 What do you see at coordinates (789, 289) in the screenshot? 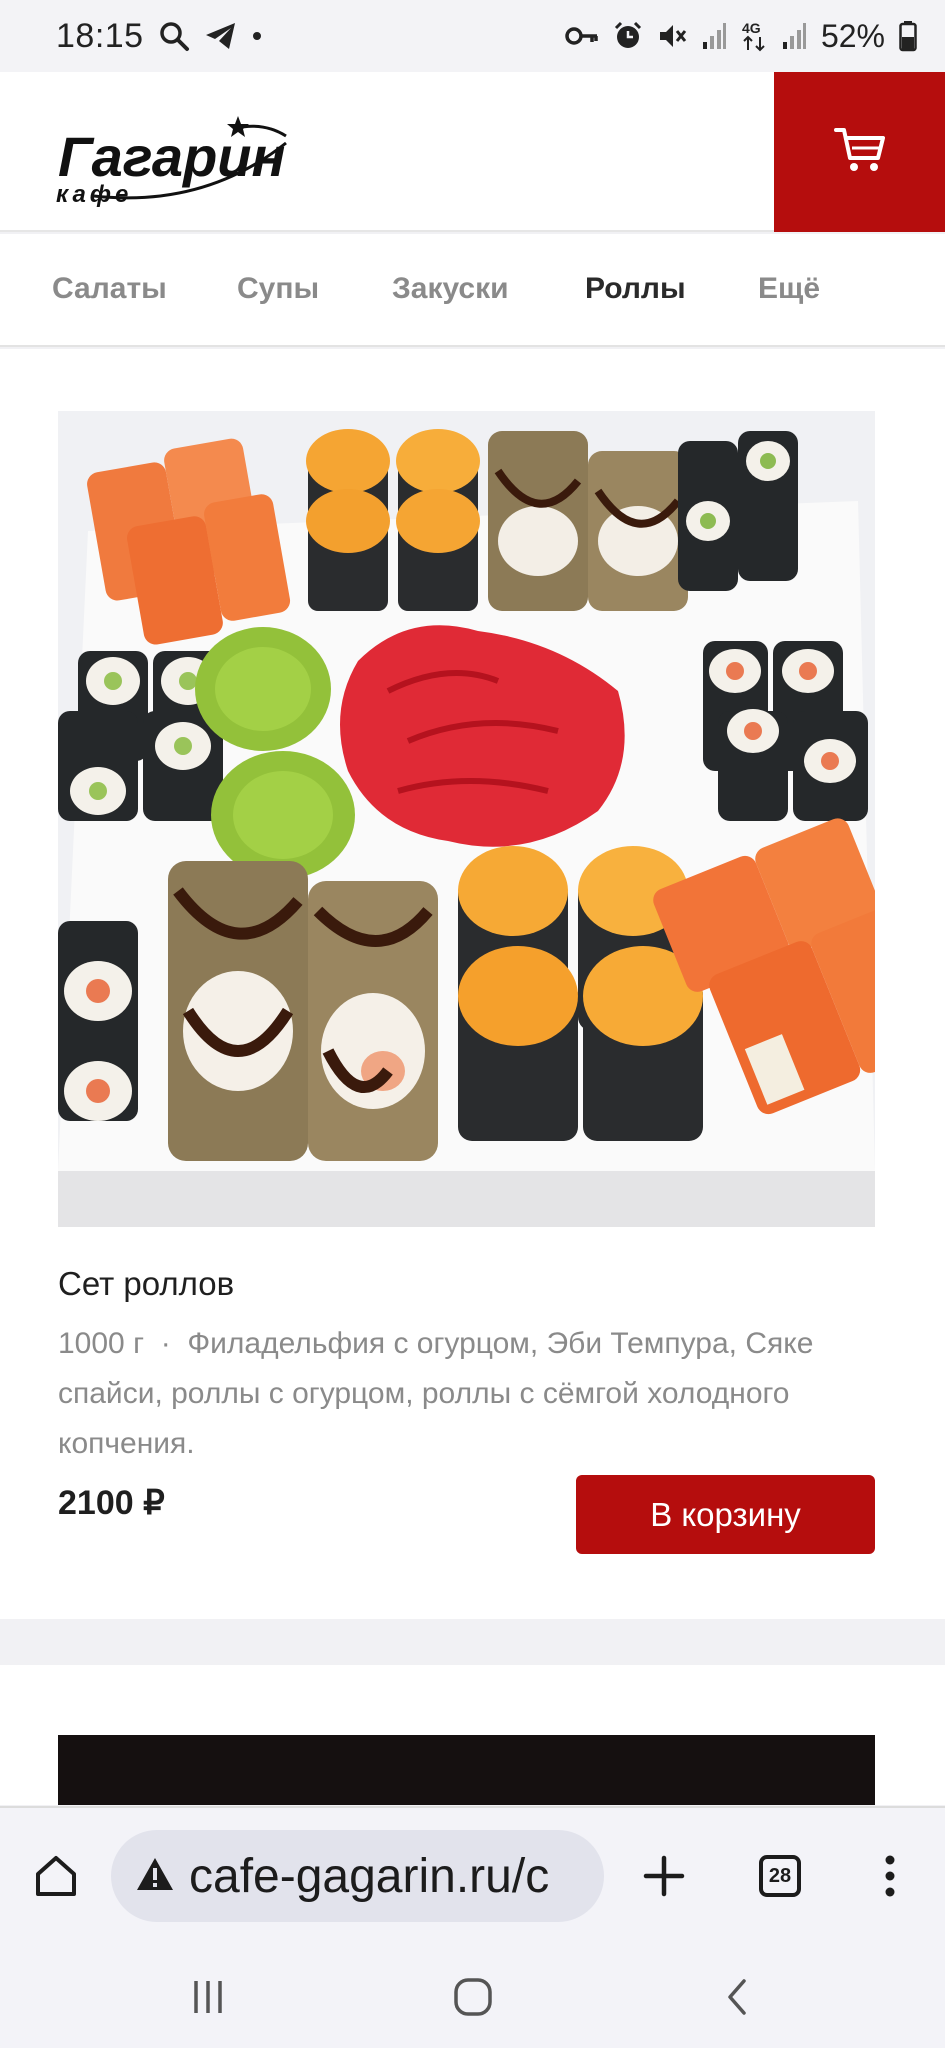
I see `category-more: Ещё` at bounding box center [789, 289].